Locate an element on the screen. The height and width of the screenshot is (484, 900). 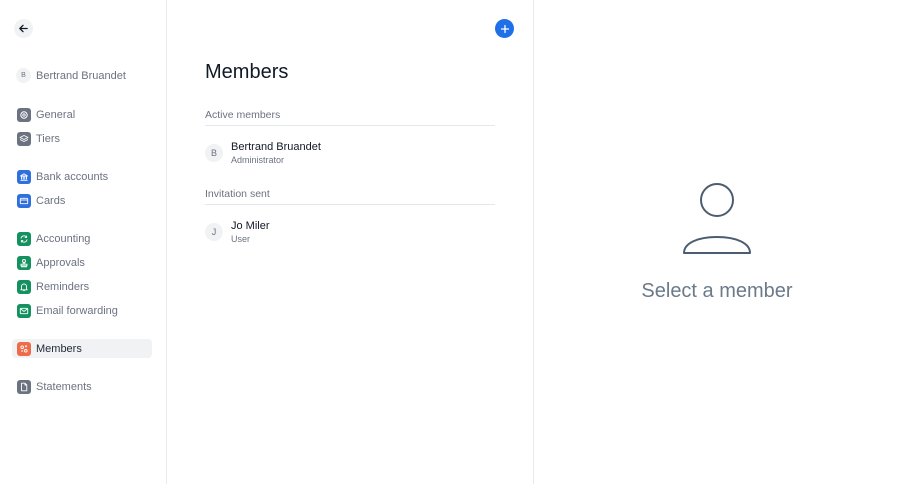
sidebar-item-tiers: Tiers is located at coordinates (82, 138).